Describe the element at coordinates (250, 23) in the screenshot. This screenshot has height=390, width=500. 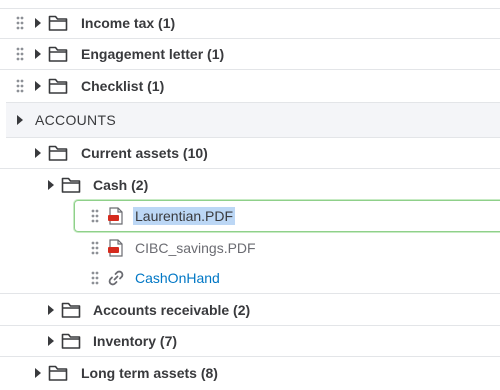
I see `tree-row-income-tax: Income tax (1)` at that location.